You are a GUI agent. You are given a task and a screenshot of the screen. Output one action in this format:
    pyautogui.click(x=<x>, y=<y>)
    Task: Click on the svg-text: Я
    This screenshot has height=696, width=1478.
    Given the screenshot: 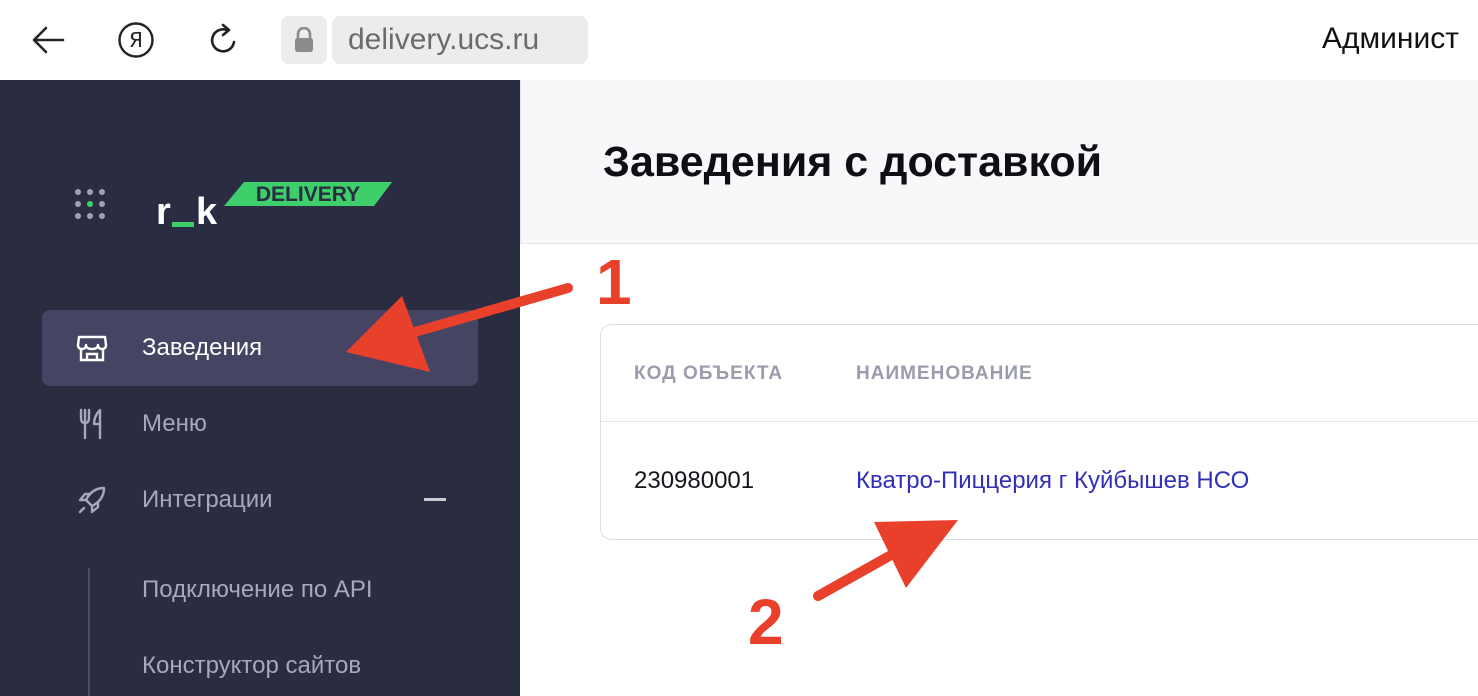 What is the action you would take?
    pyautogui.click(x=136, y=40)
    